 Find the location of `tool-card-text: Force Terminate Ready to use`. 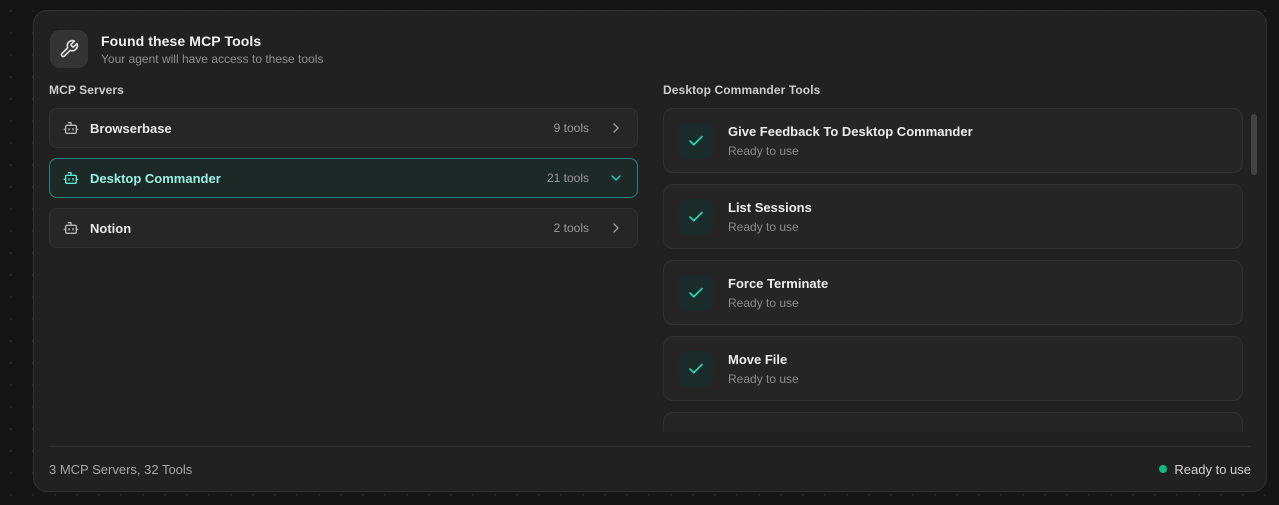

tool-card-text: Force Terminate Ready to use is located at coordinates (778, 293).